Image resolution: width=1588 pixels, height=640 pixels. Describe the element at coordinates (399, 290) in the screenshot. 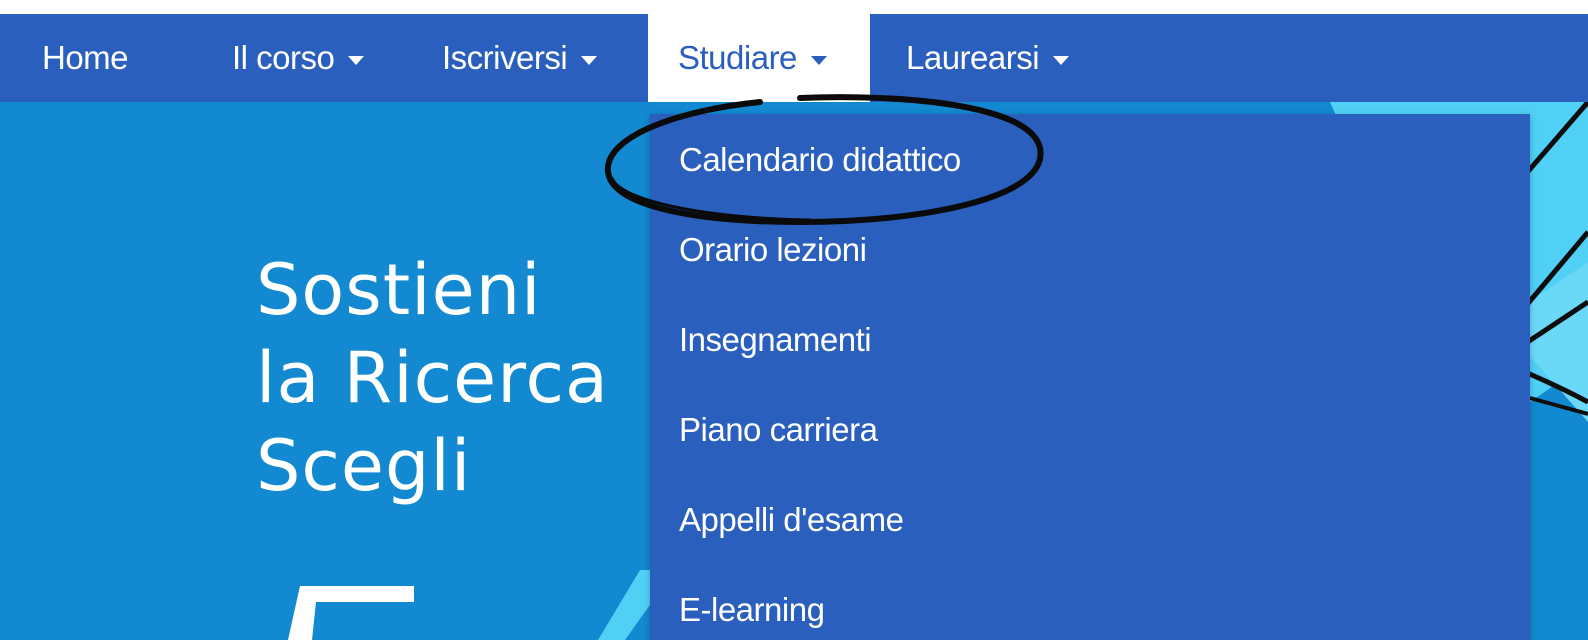

I see `hero-line-1: Sostieni` at that location.